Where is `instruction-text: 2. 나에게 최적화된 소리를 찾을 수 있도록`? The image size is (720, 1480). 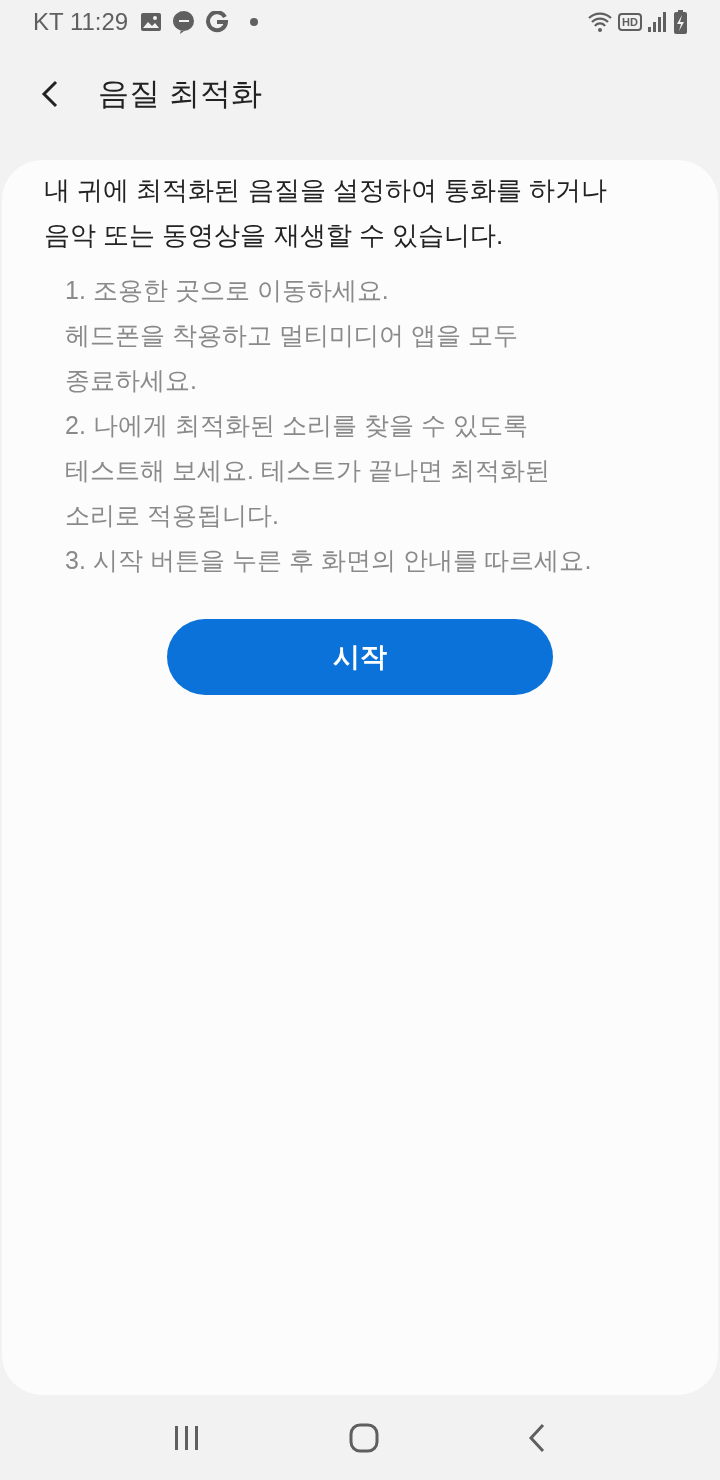
instruction-text: 2. 나에게 최적화된 소리를 찾을 수 있도록 is located at coordinates (297, 425).